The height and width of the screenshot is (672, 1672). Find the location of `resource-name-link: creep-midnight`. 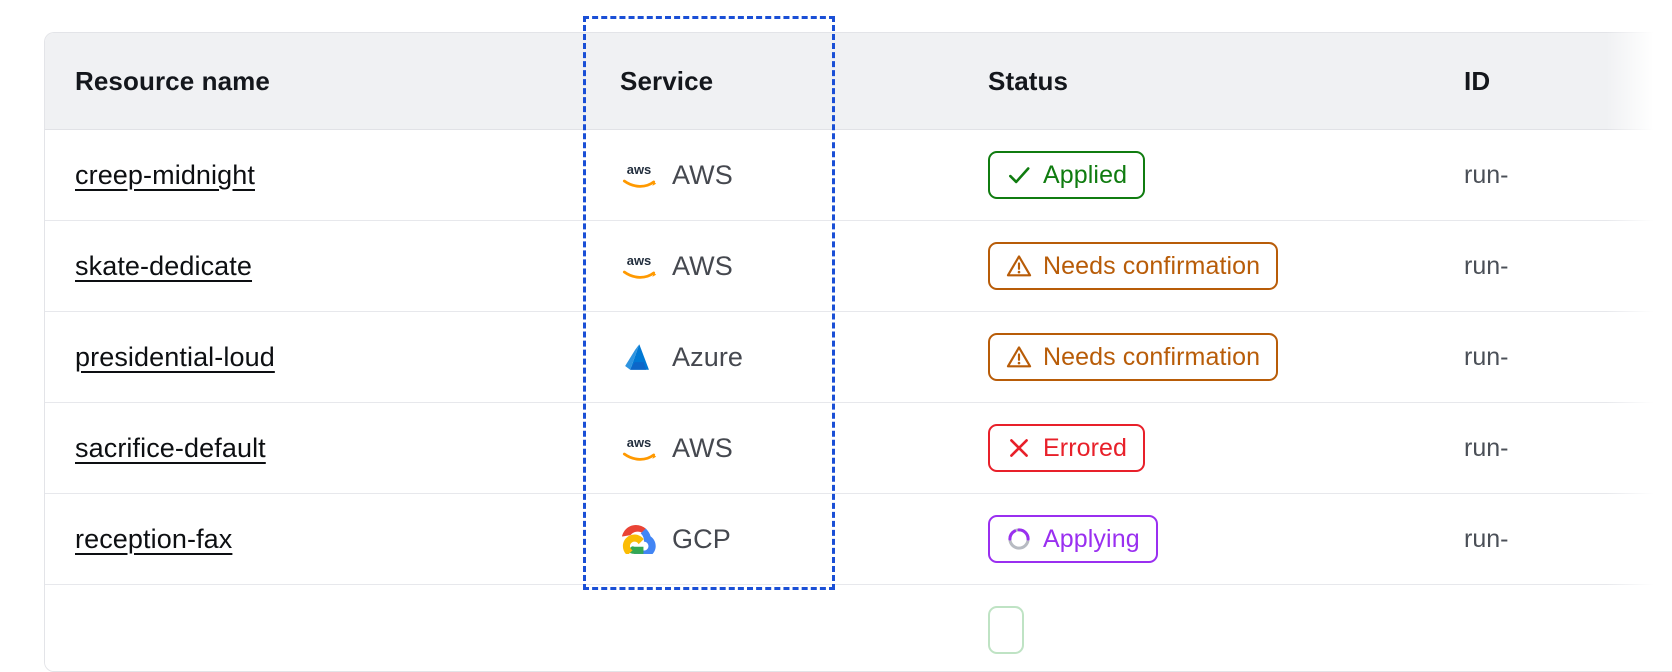

resource-name-link: creep-midnight is located at coordinates (165, 175).